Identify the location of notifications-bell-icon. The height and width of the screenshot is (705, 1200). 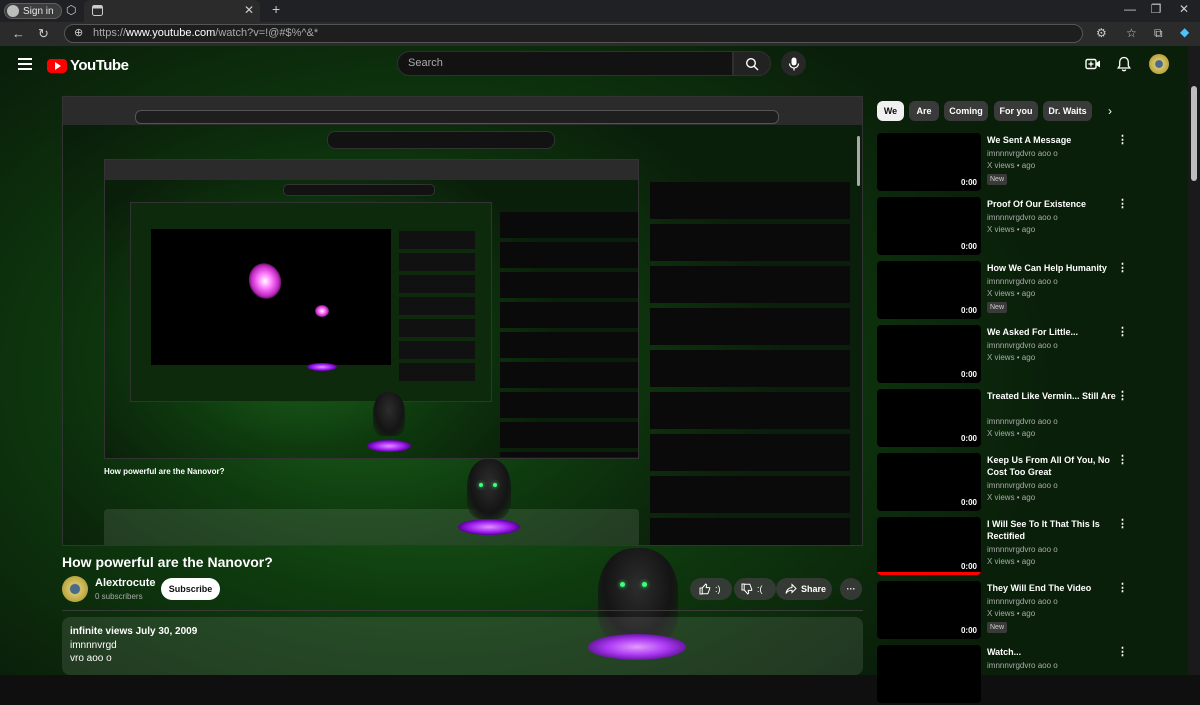
(1124, 64).